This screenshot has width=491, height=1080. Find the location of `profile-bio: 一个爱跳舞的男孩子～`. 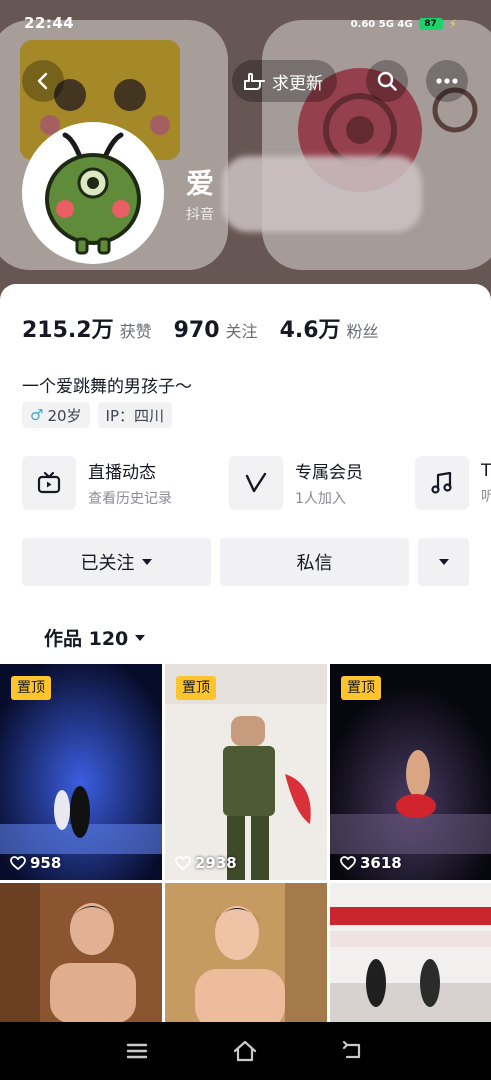

profile-bio: 一个爱跳舞的男孩子～ is located at coordinates (107, 387).